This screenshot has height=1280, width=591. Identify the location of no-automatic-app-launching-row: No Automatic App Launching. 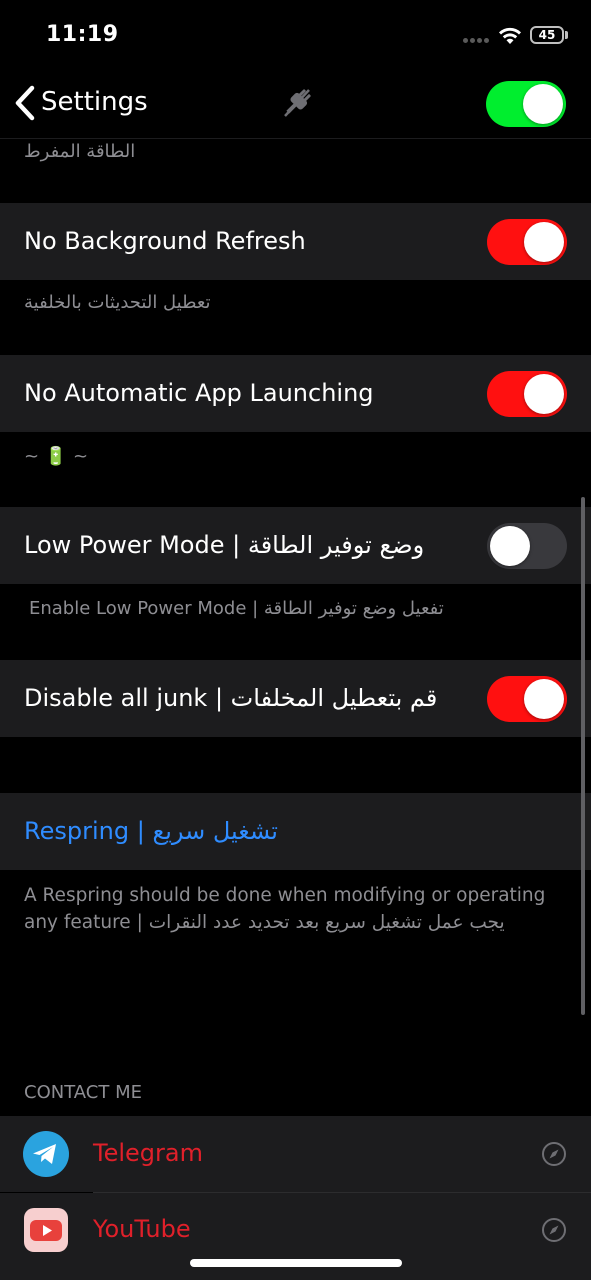
(295, 393).